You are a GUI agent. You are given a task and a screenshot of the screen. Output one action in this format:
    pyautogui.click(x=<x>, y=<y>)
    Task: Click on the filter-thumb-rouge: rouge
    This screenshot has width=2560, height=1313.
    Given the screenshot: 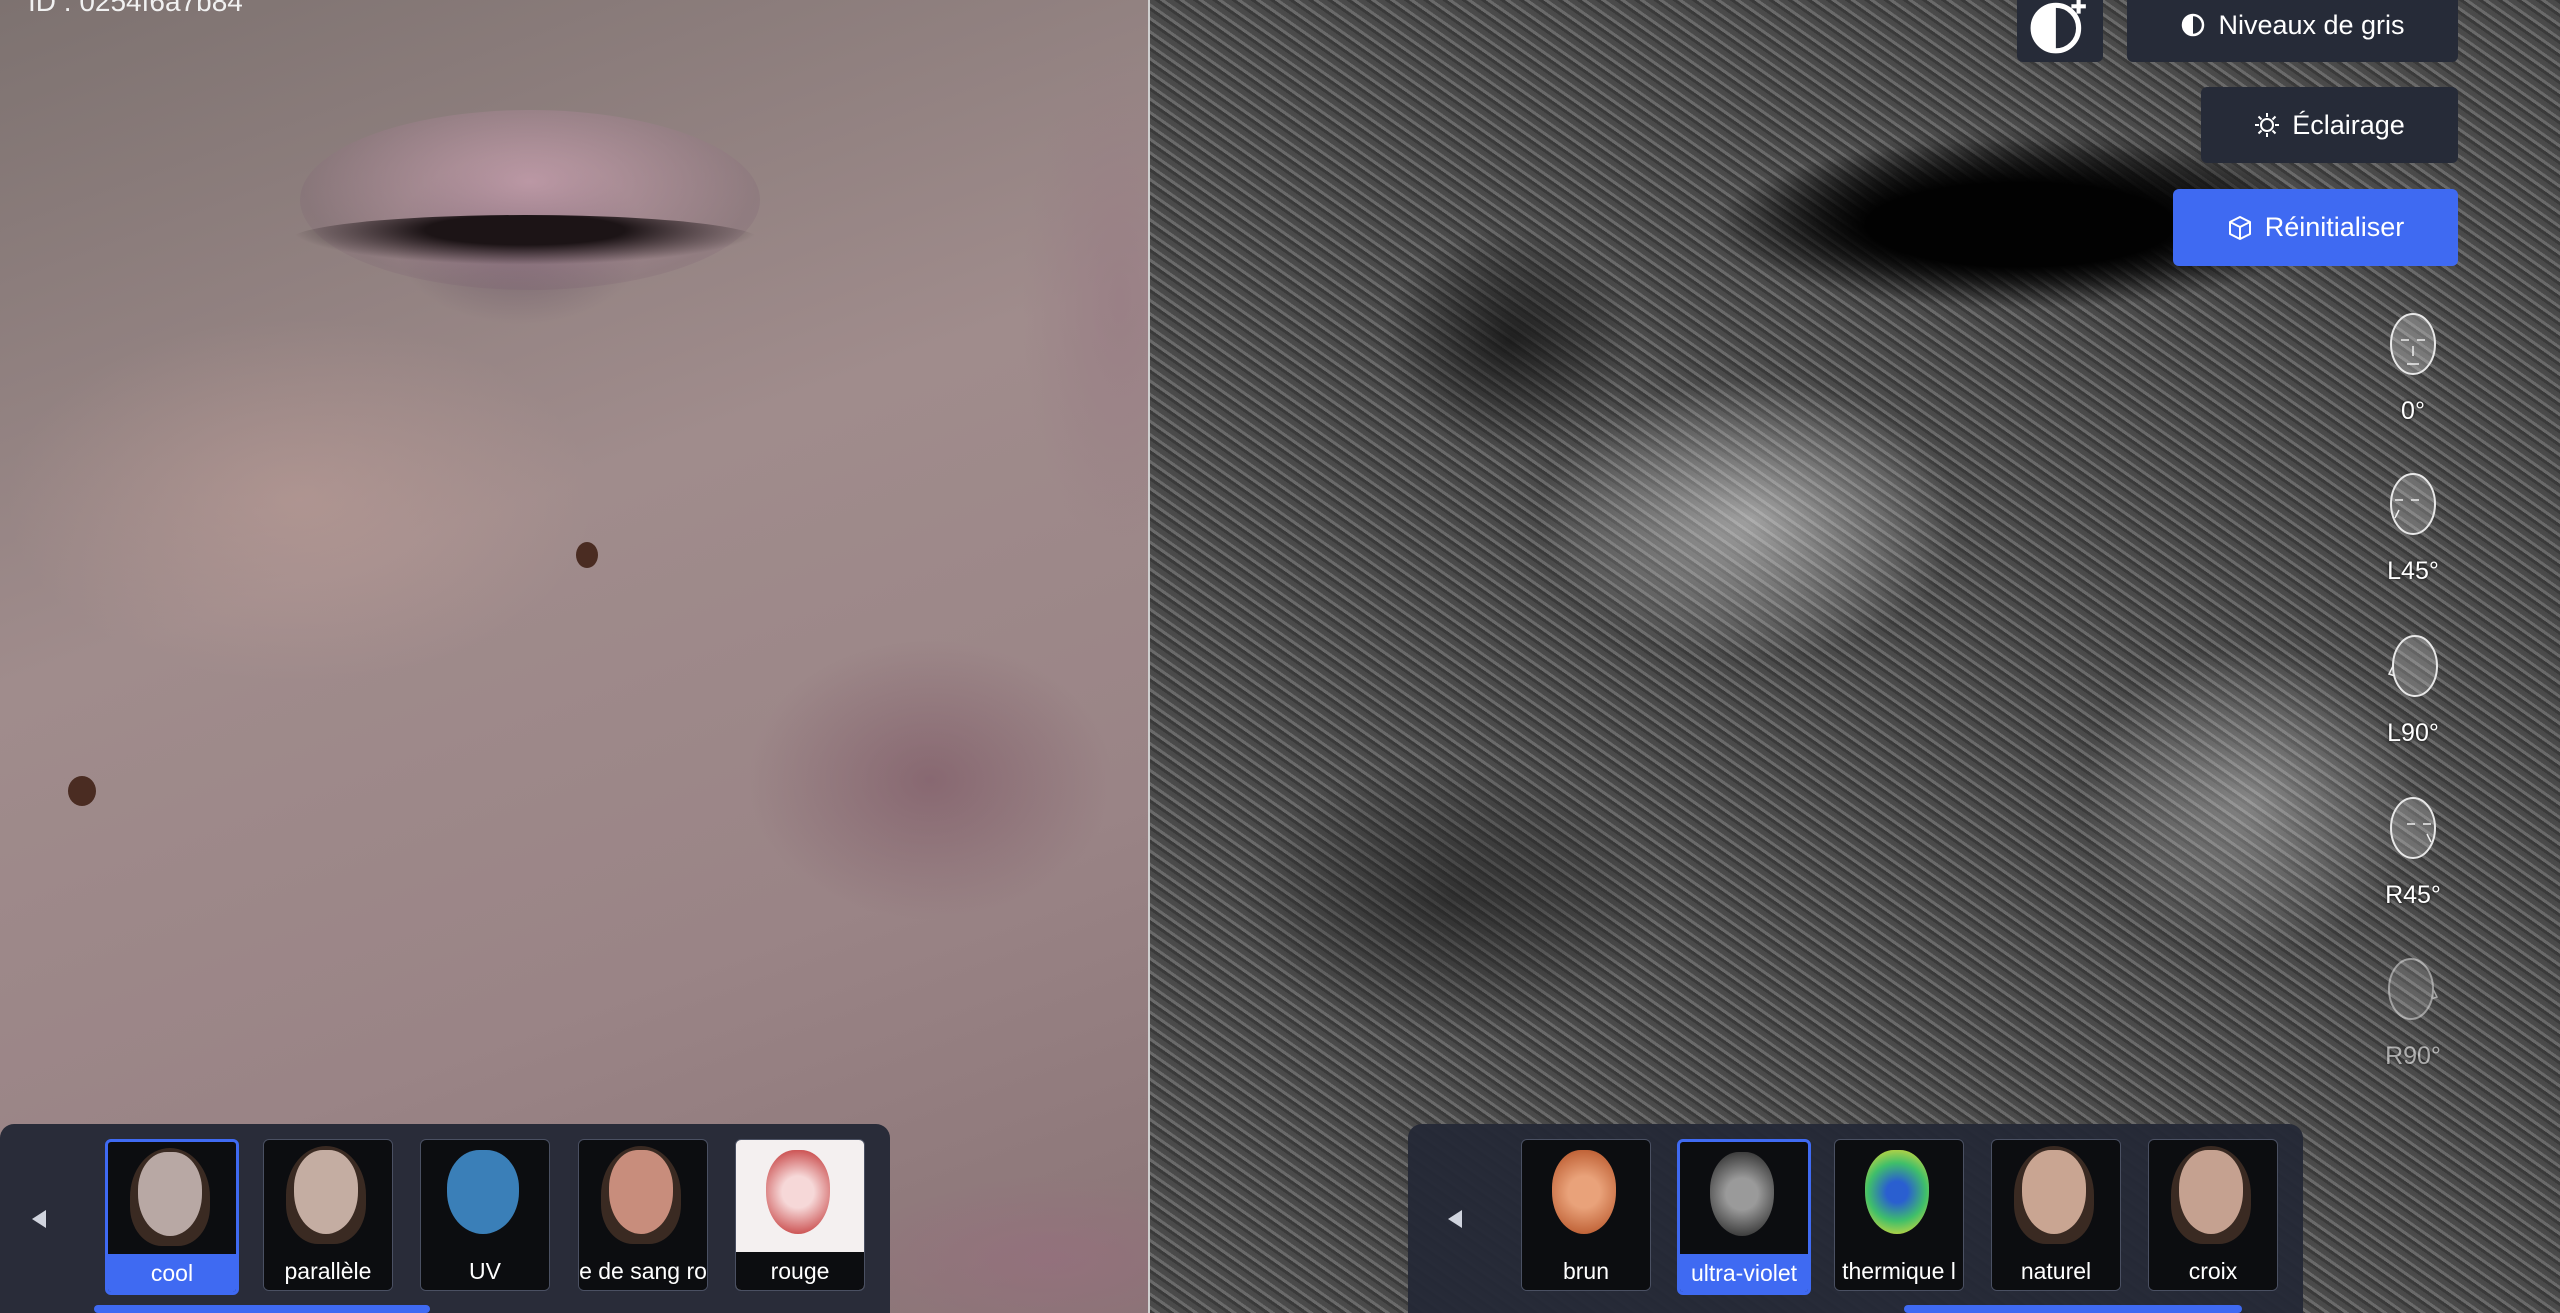 What is the action you would take?
    pyautogui.click(x=800, y=1215)
    